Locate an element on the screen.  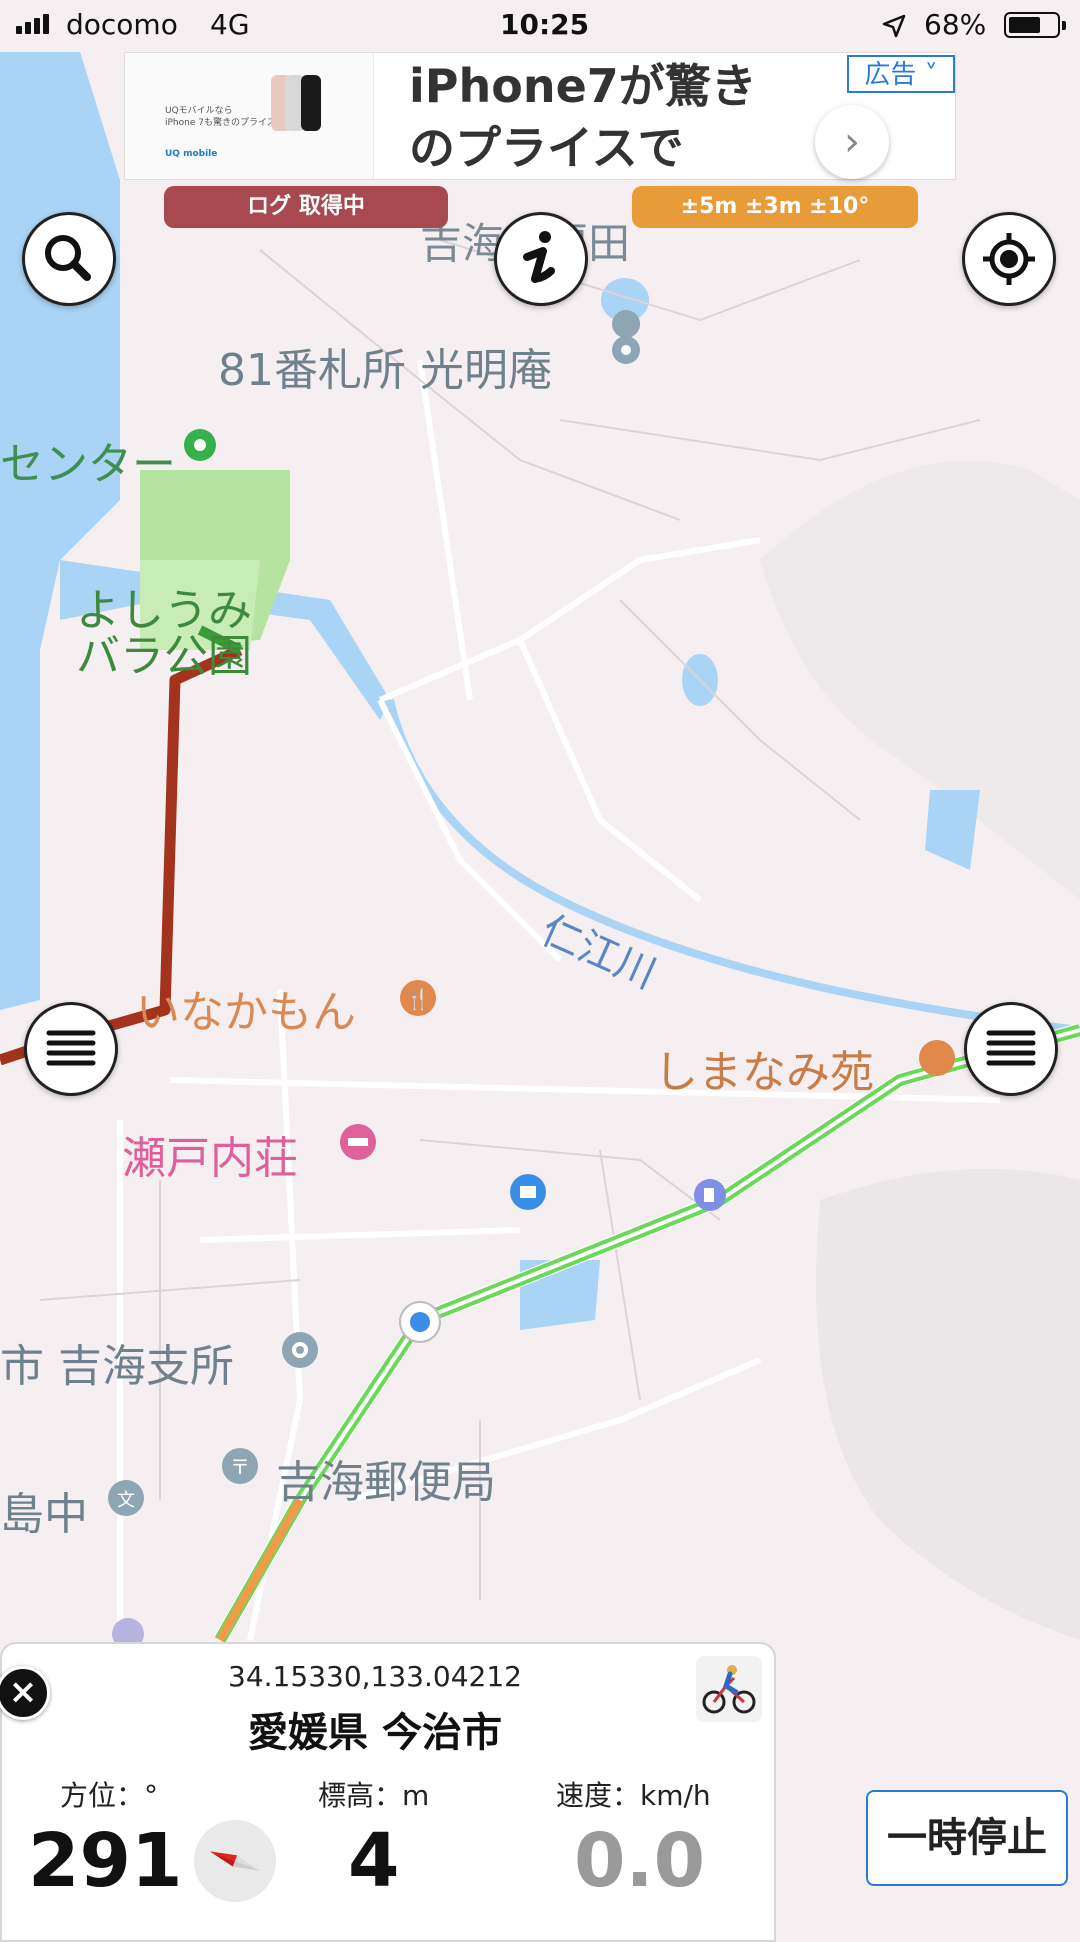
ad-image-text-2: iPhone 7も驚きのプライス is located at coordinates (220, 123).